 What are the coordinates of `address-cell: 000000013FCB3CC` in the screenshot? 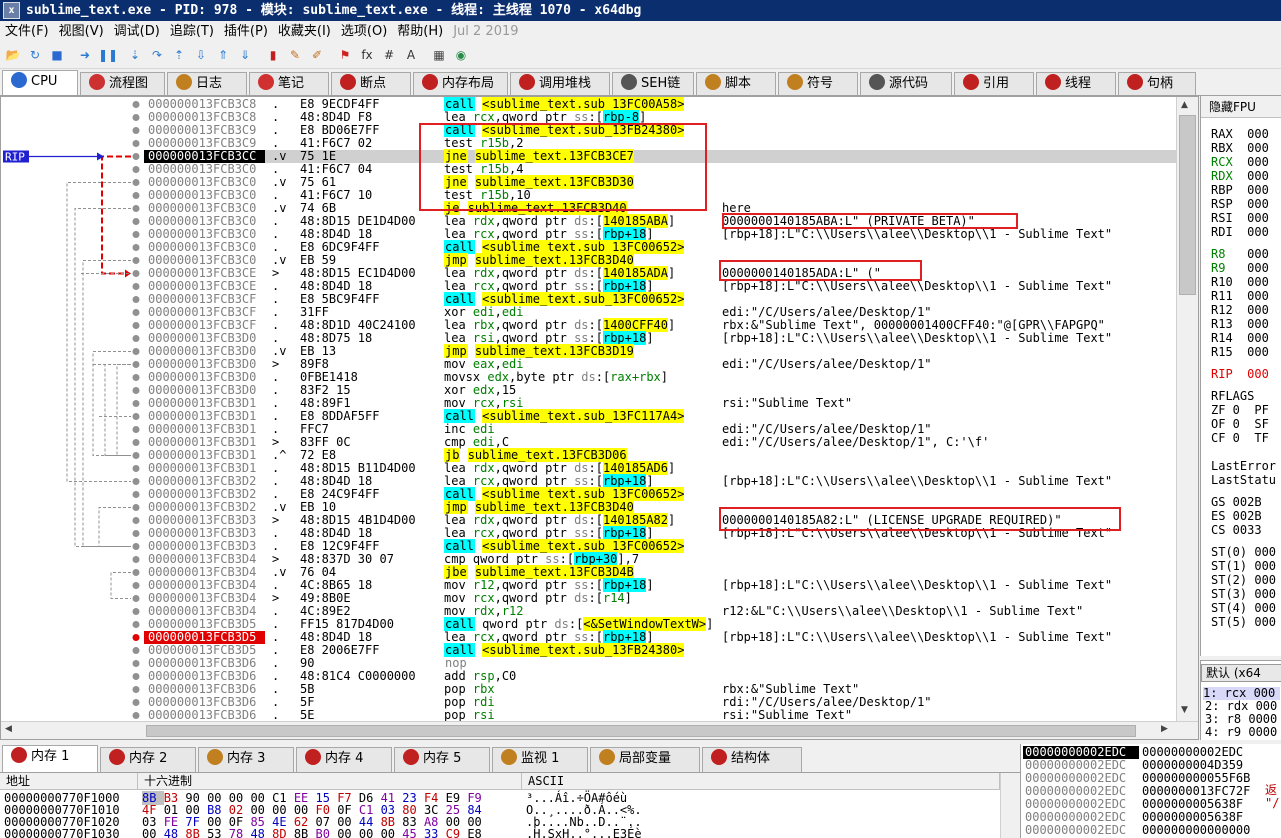 It's located at (204, 156).